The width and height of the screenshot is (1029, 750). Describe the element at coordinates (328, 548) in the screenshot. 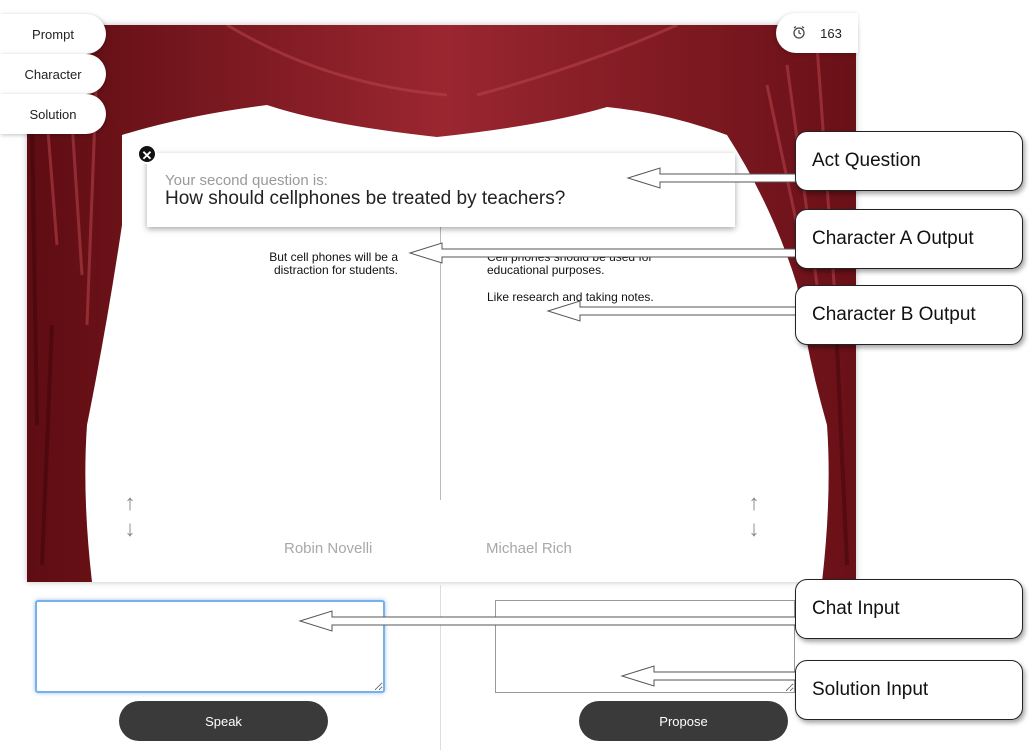

I see `character-a-name: Robin Novelli` at that location.